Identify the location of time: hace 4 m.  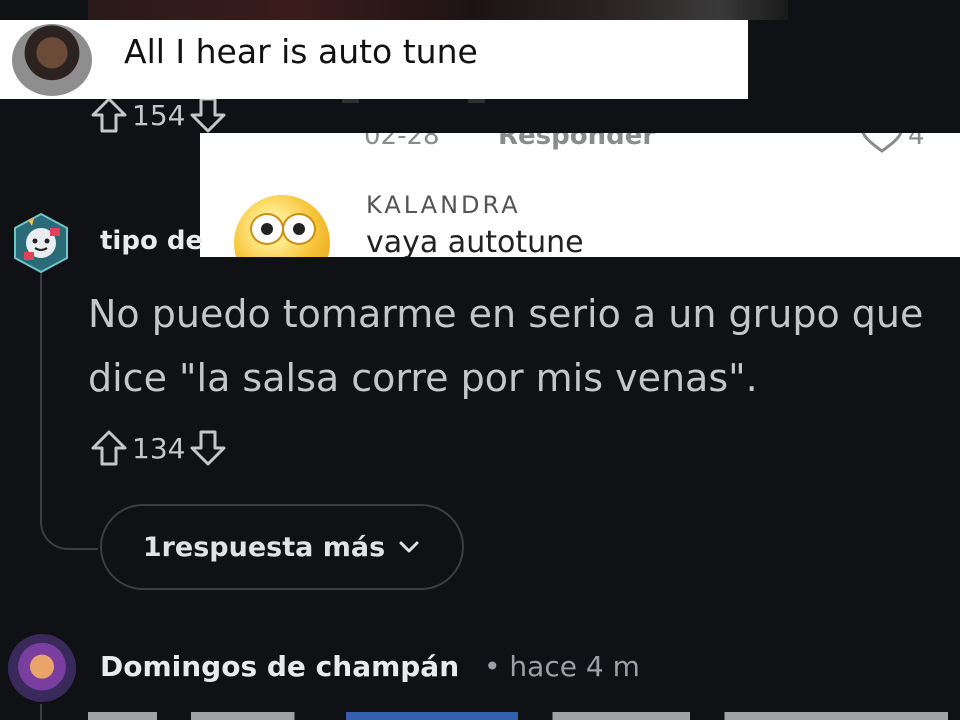
(574, 666).